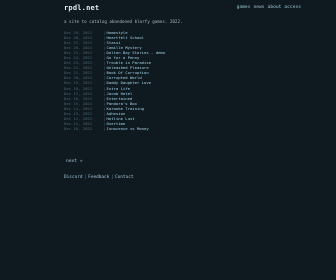 This screenshot has height=280, width=336. I want to click on game-title-link: Innocence vs Money, so click(128, 128).